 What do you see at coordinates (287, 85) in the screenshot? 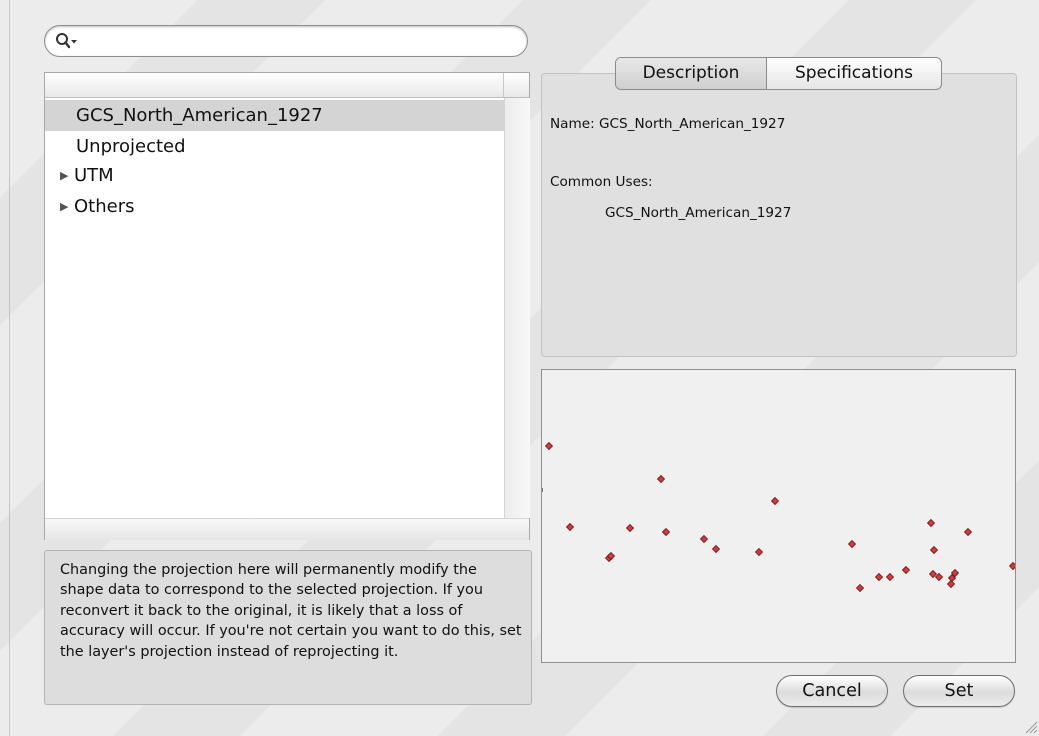
I see `list-column-header` at bounding box center [287, 85].